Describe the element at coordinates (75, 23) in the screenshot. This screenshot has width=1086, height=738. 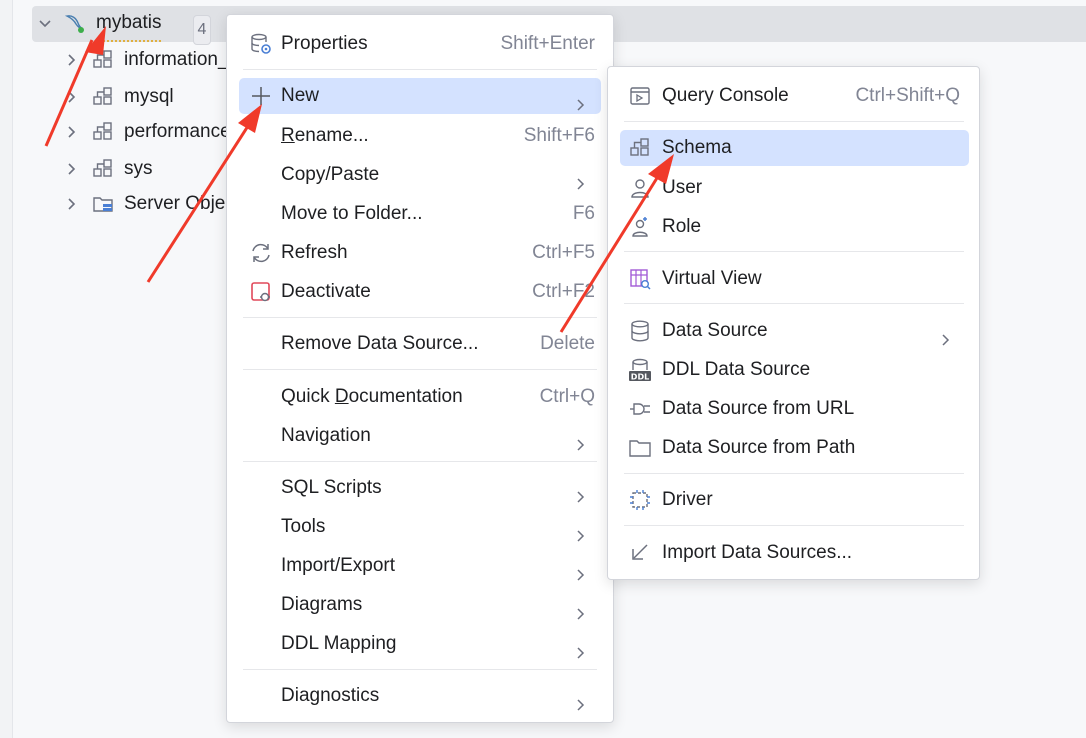
I see `mysql-datasource-icon` at that location.